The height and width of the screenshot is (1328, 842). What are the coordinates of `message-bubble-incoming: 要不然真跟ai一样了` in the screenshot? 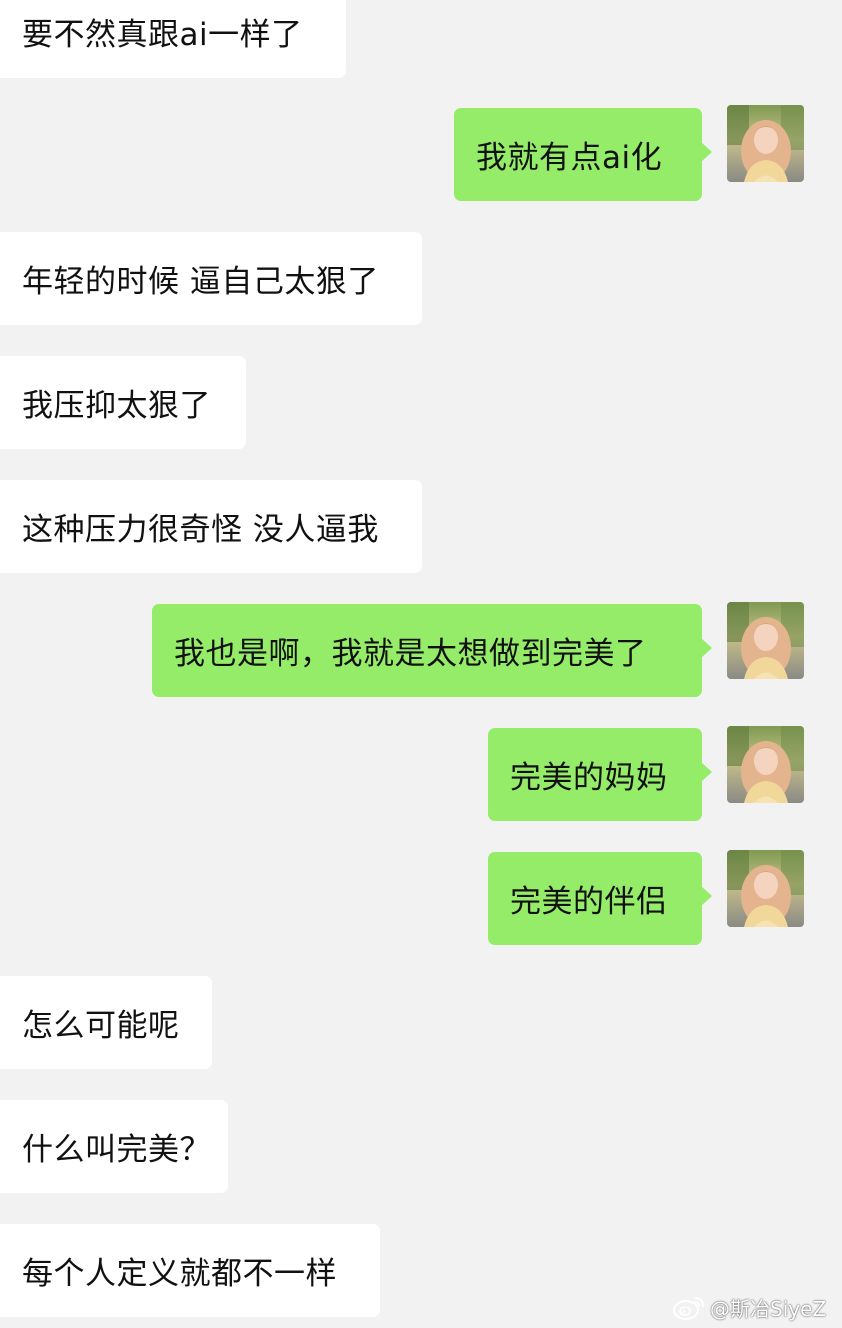 It's located at (173, 39).